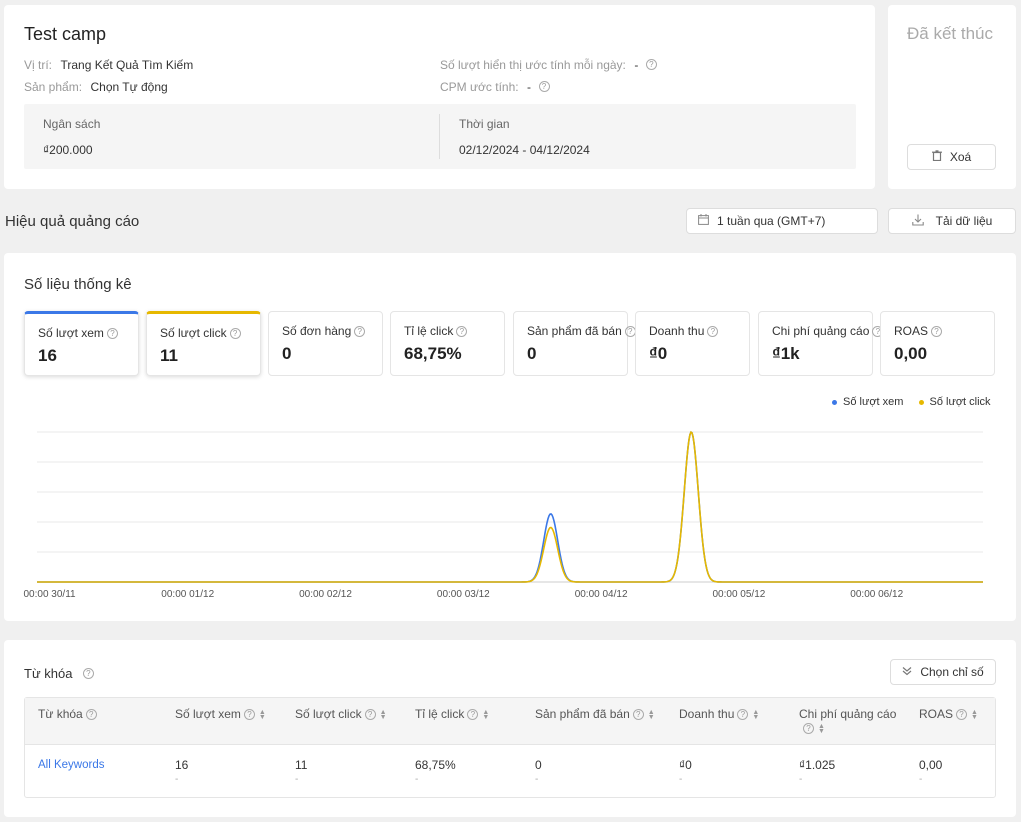  What do you see at coordinates (911, 353) in the screenshot?
I see `metric-value: 0,00` at bounding box center [911, 353].